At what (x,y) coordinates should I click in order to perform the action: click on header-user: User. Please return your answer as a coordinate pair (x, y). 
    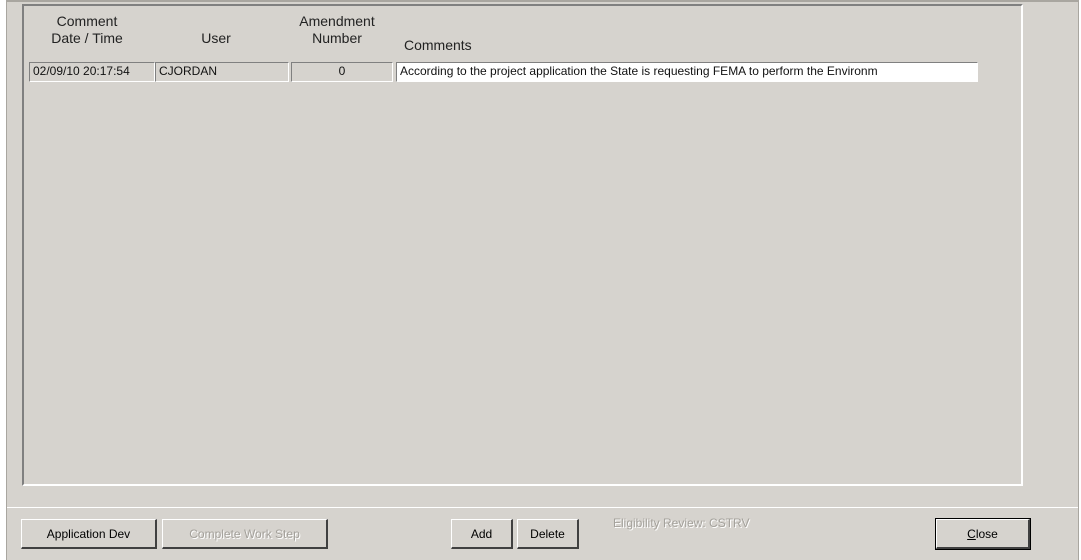
    Looking at the image, I should click on (216, 38).